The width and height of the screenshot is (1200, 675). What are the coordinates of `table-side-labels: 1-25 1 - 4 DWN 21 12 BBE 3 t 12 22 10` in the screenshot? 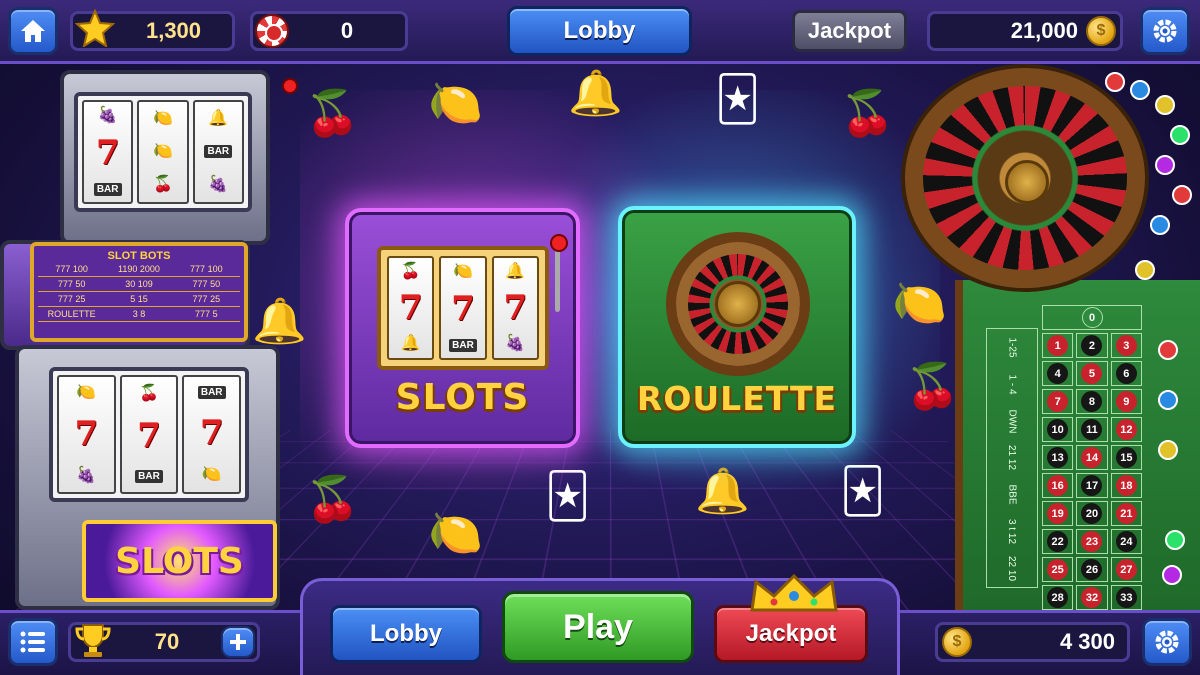 It's located at (1012, 458).